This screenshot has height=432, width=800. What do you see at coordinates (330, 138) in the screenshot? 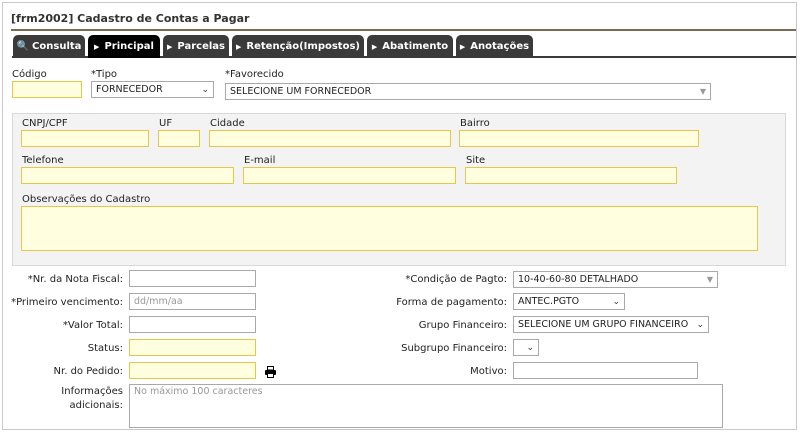
I see `cidade-input` at bounding box center [330, 138].